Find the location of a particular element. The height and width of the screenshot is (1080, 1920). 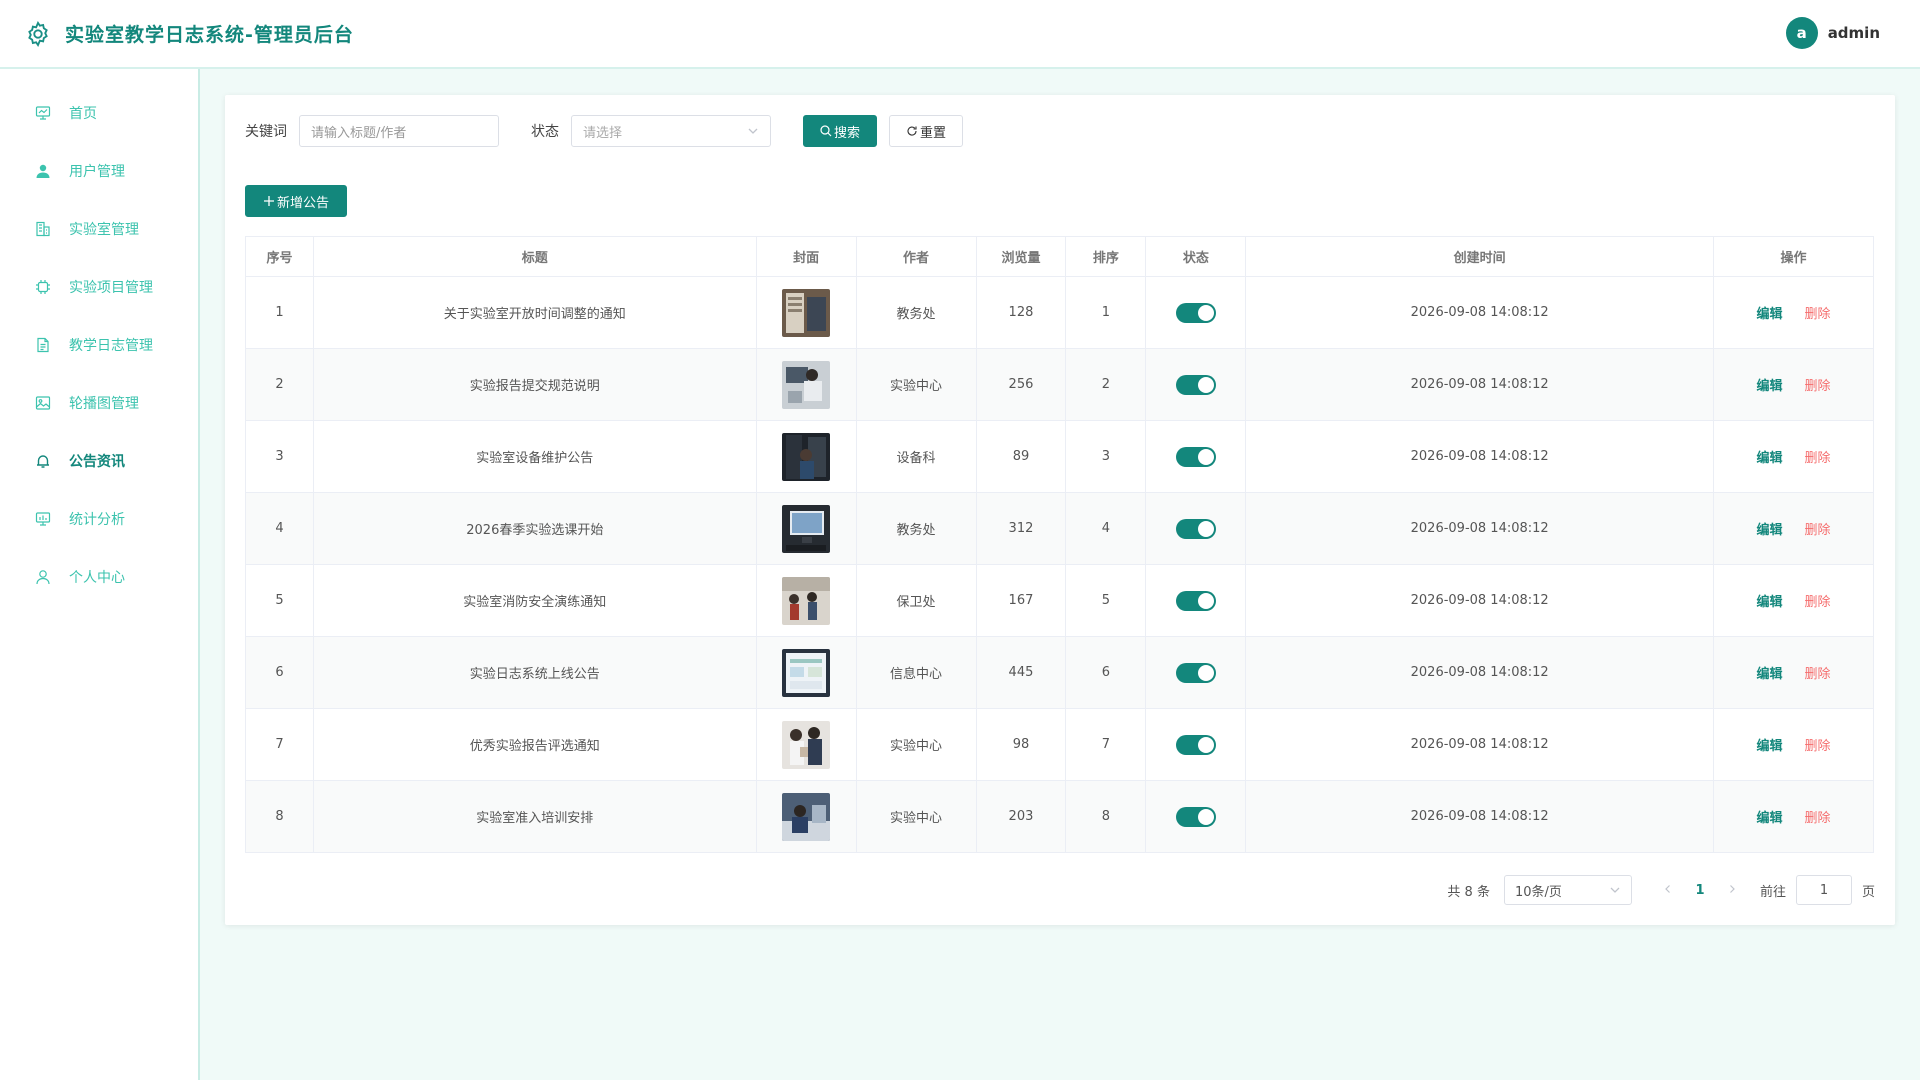

col-title: 标题 is located at coordinates (534, 256).